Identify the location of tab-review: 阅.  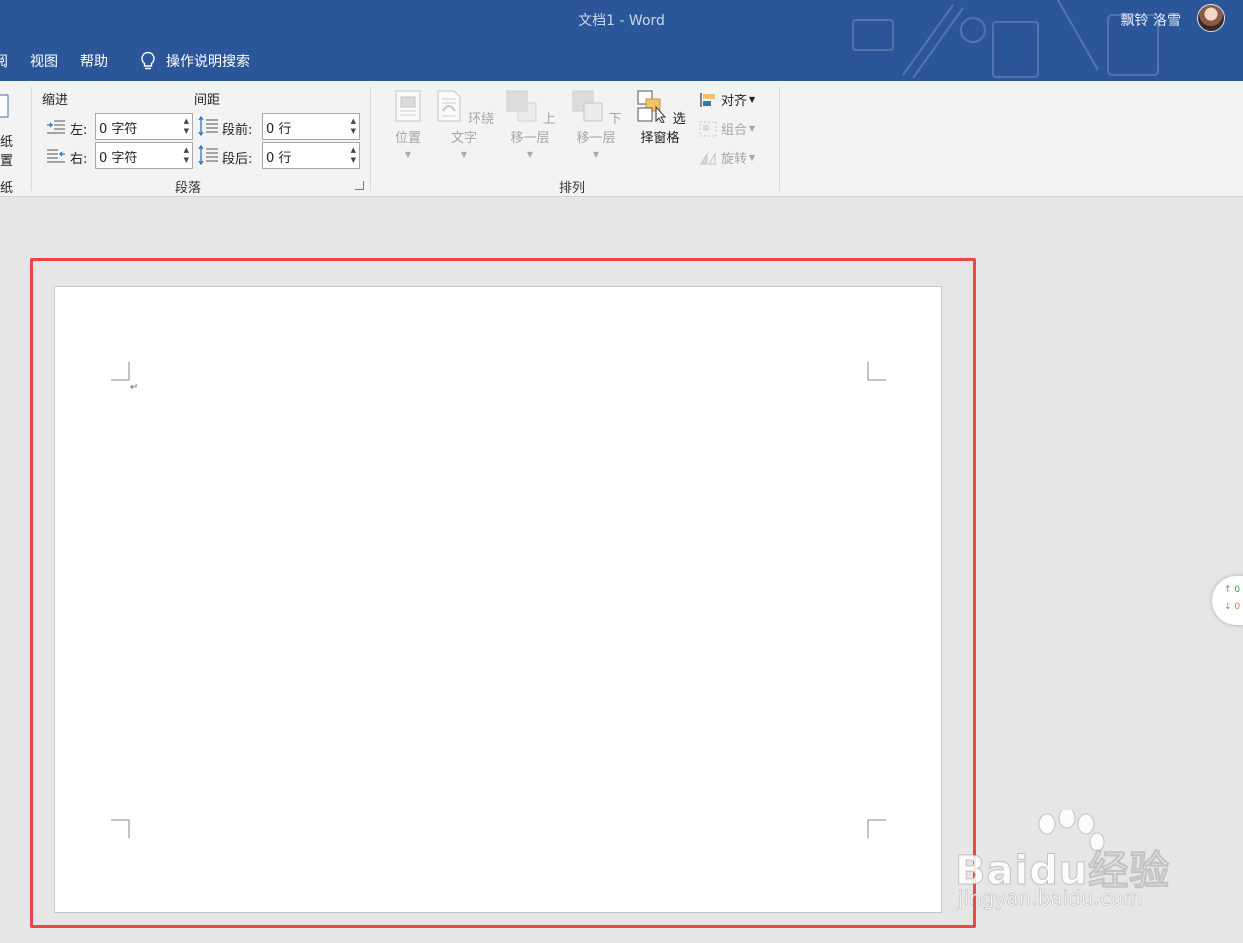
(4, 61).